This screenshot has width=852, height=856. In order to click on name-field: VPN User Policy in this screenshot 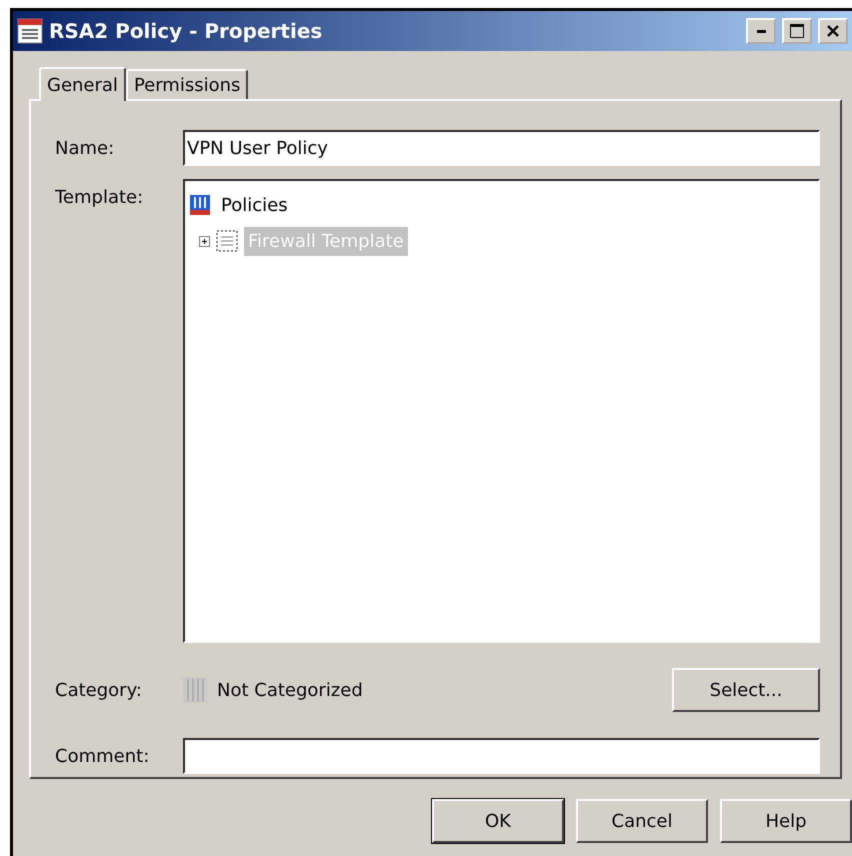, I will do `click(501, 148)`.